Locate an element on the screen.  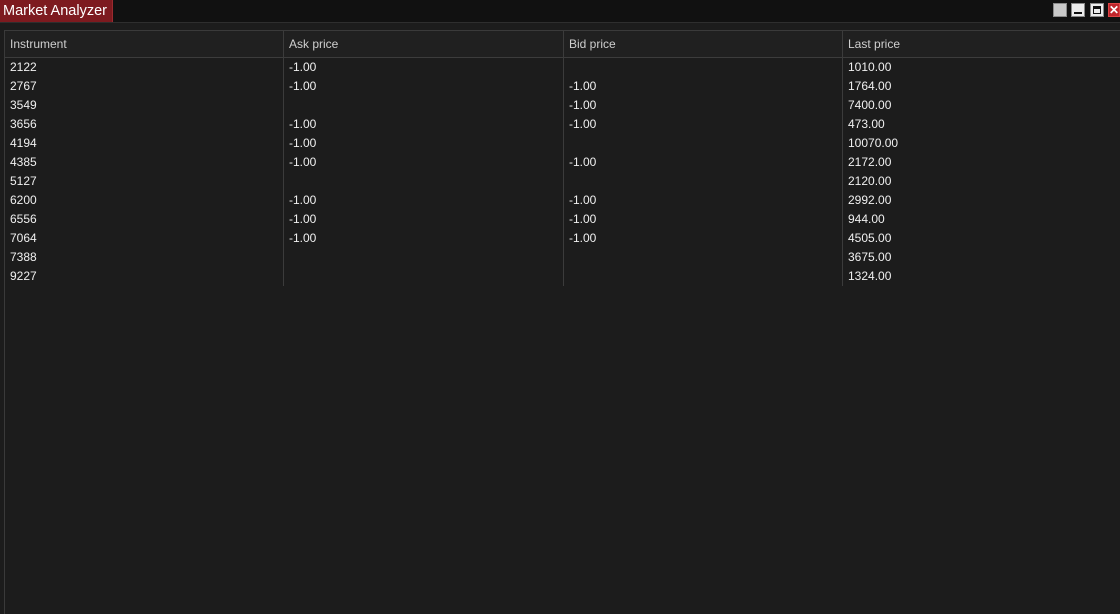
last-price-cell: 2992.00 is located at coordinates (867, 200).